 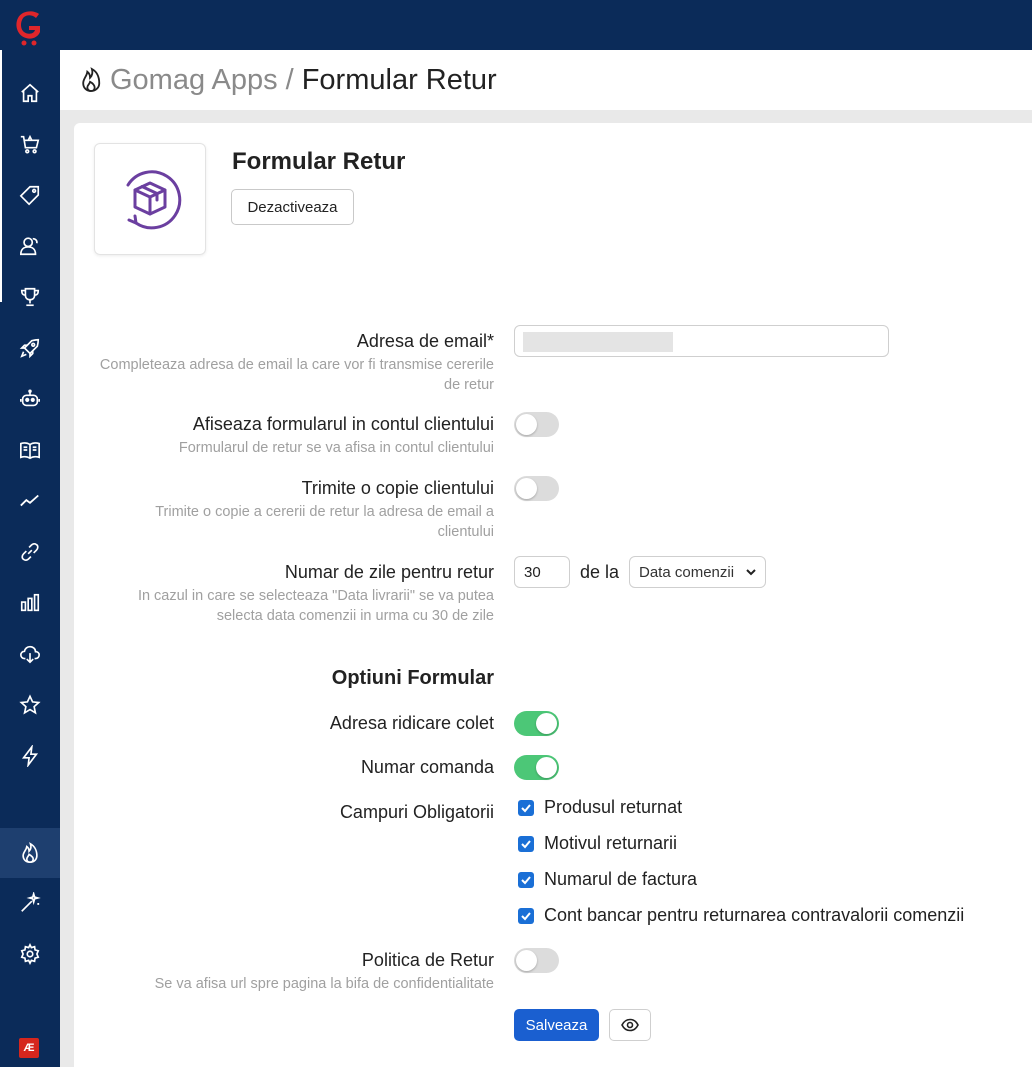 I want to click on save-button: Salveaza, so click(x=556, y=1025).